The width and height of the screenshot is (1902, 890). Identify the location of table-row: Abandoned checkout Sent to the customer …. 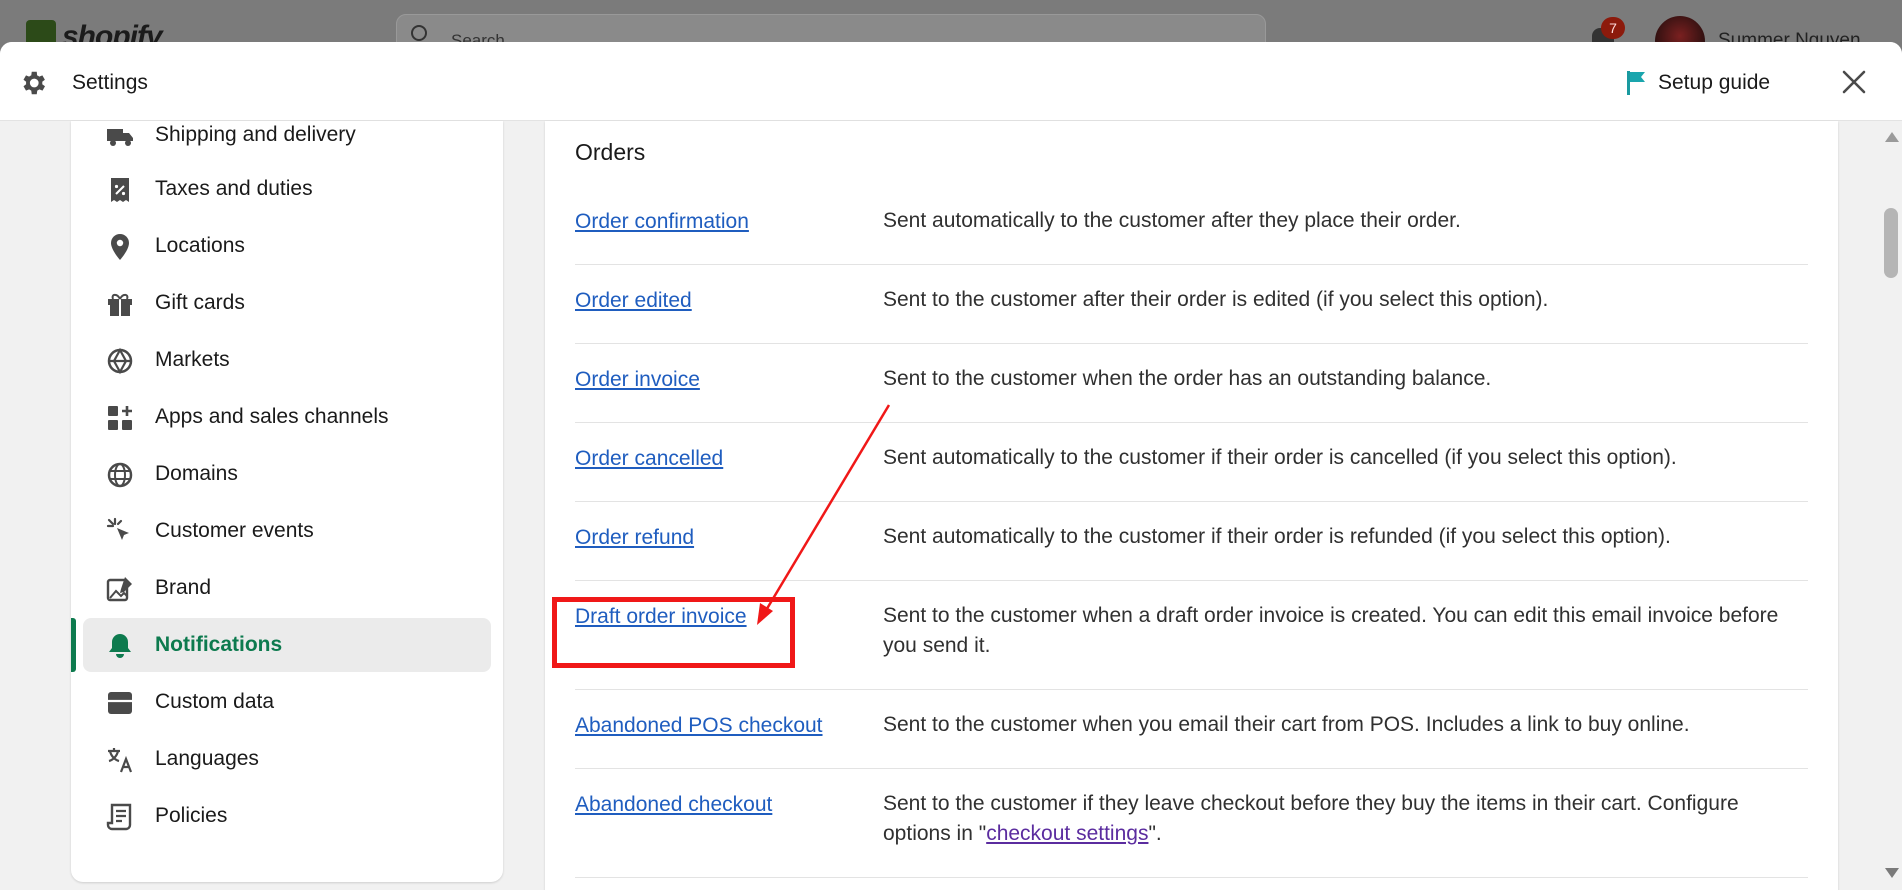
(1191, 823).